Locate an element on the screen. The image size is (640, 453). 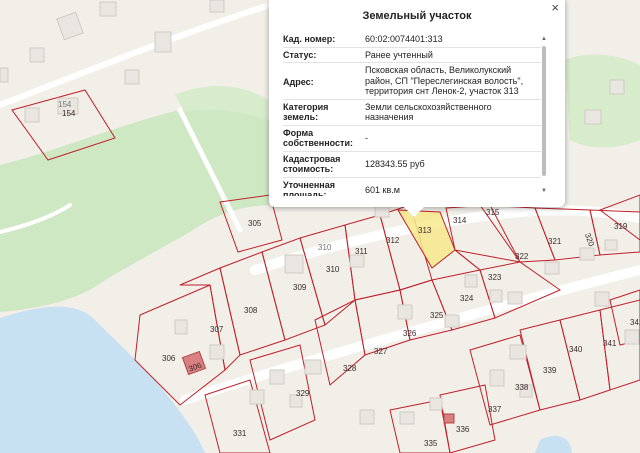
parcel-label: 314 is located at coordinates (460, 220).